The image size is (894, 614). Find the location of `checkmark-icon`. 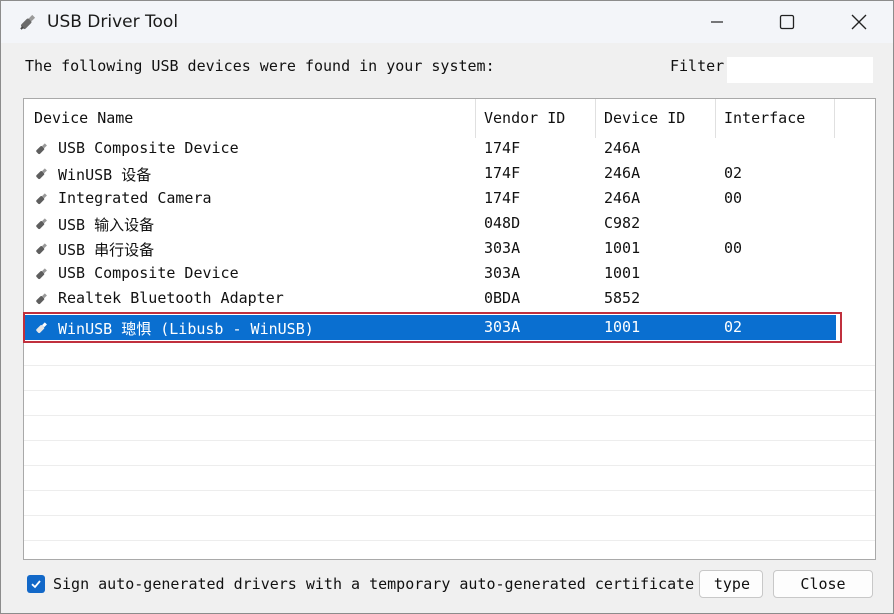

checkmark-icon is located at coordinates (36, 584).